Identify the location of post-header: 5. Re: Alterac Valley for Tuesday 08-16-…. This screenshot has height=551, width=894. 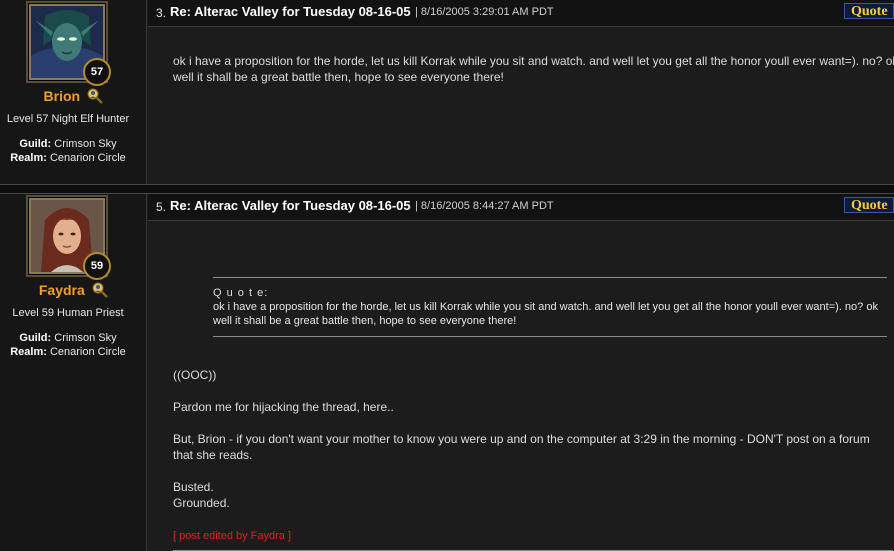
(521, 207).